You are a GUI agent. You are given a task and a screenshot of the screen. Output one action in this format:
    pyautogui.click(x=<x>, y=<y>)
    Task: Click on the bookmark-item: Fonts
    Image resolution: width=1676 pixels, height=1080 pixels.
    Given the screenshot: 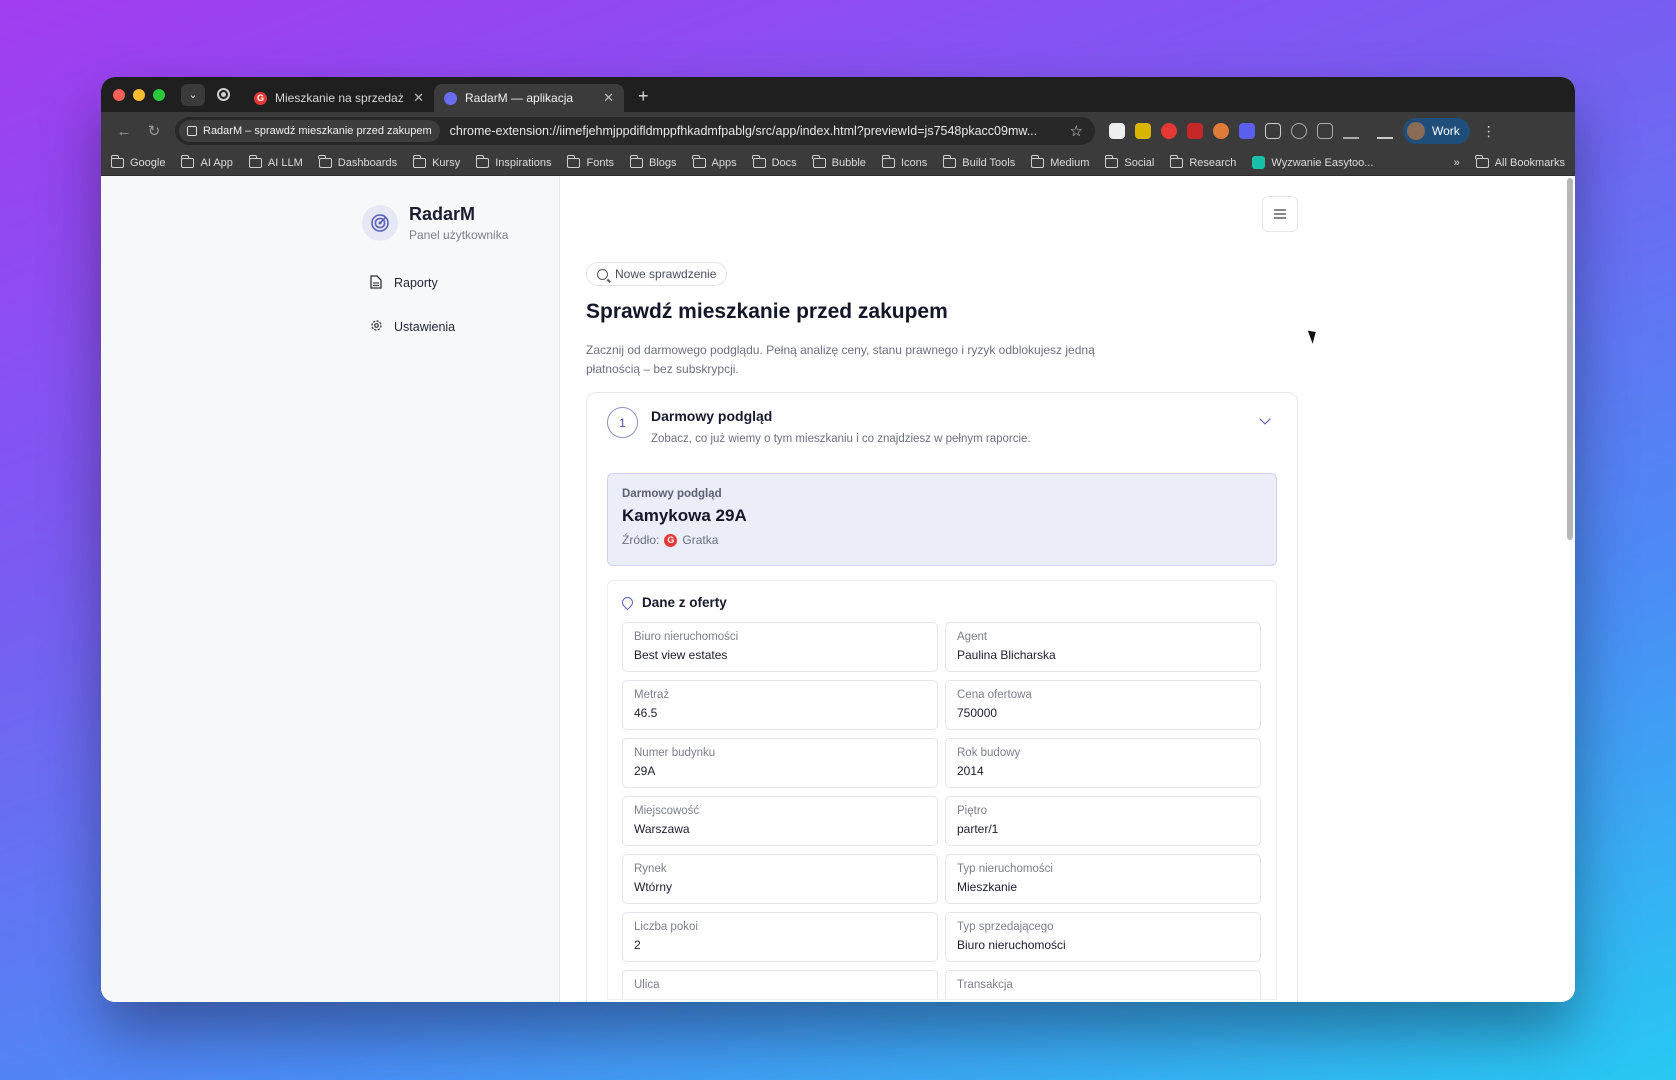 What is the action you would take?
    pyautogui.click(x=590, y=161)
    